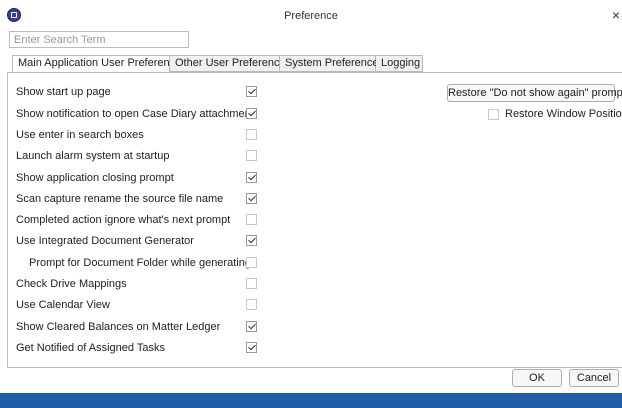  Describe the element at coordinates (399, 63) in the screenshot. I see `tab-logging: Logging` at that location.